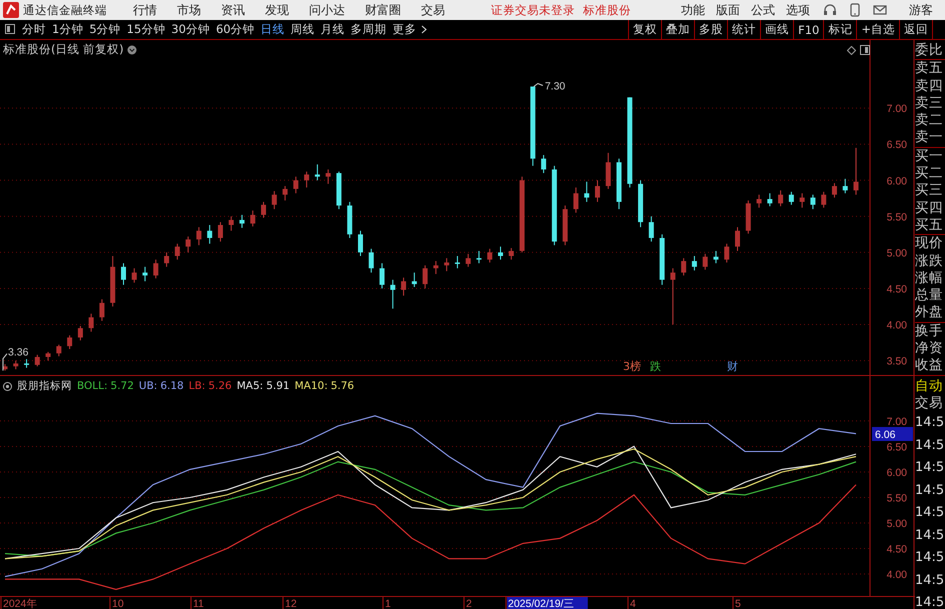  Describe the element at coordinates (633, 603) in the screenshot. I see `date-axis-label: 4` at that location.